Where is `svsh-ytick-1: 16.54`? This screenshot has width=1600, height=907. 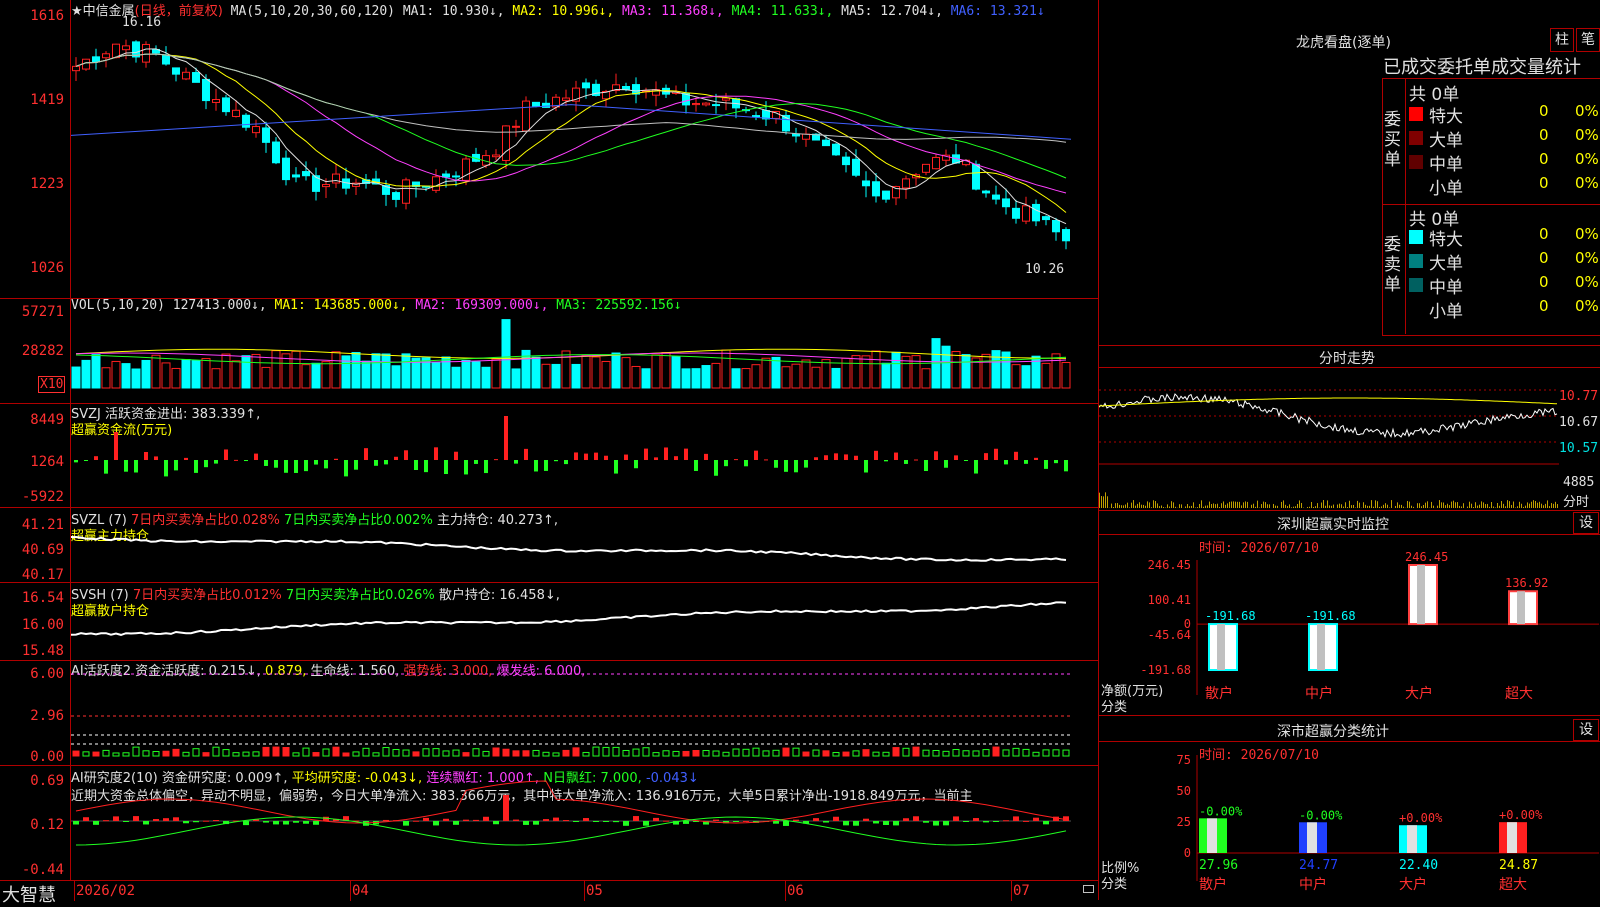 svsh-ytick-1: 16.54 is located at coordinates (32, 598).